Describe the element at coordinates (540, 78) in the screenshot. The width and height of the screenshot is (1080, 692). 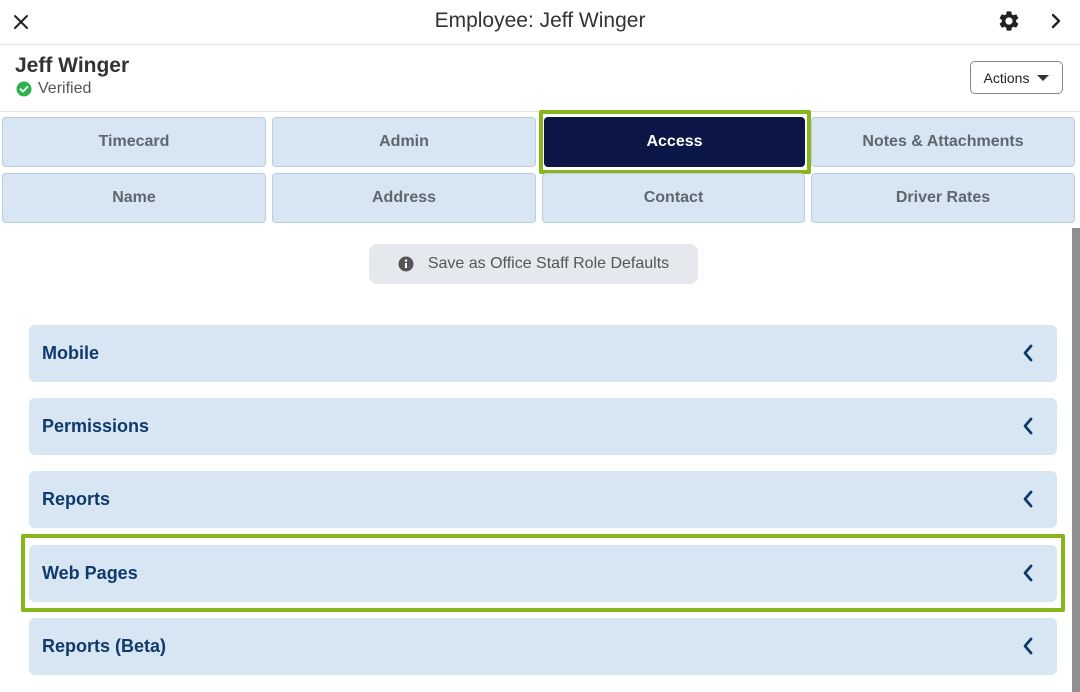
I see `employee-header: Jeff Winger Verified Actions` at that location.